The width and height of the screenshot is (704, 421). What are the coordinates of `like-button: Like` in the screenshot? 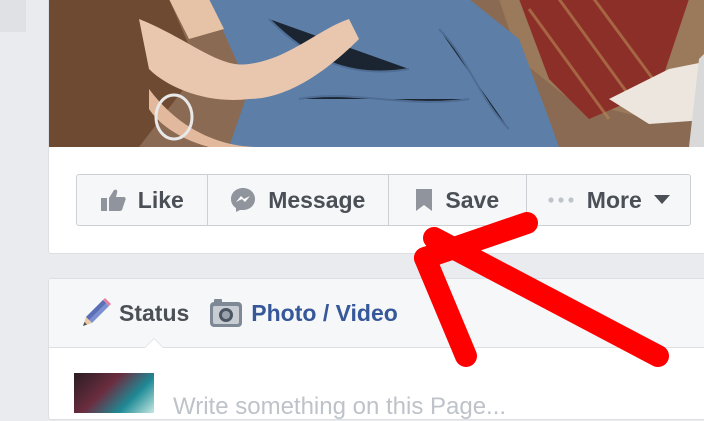 It's located at (142, 200).